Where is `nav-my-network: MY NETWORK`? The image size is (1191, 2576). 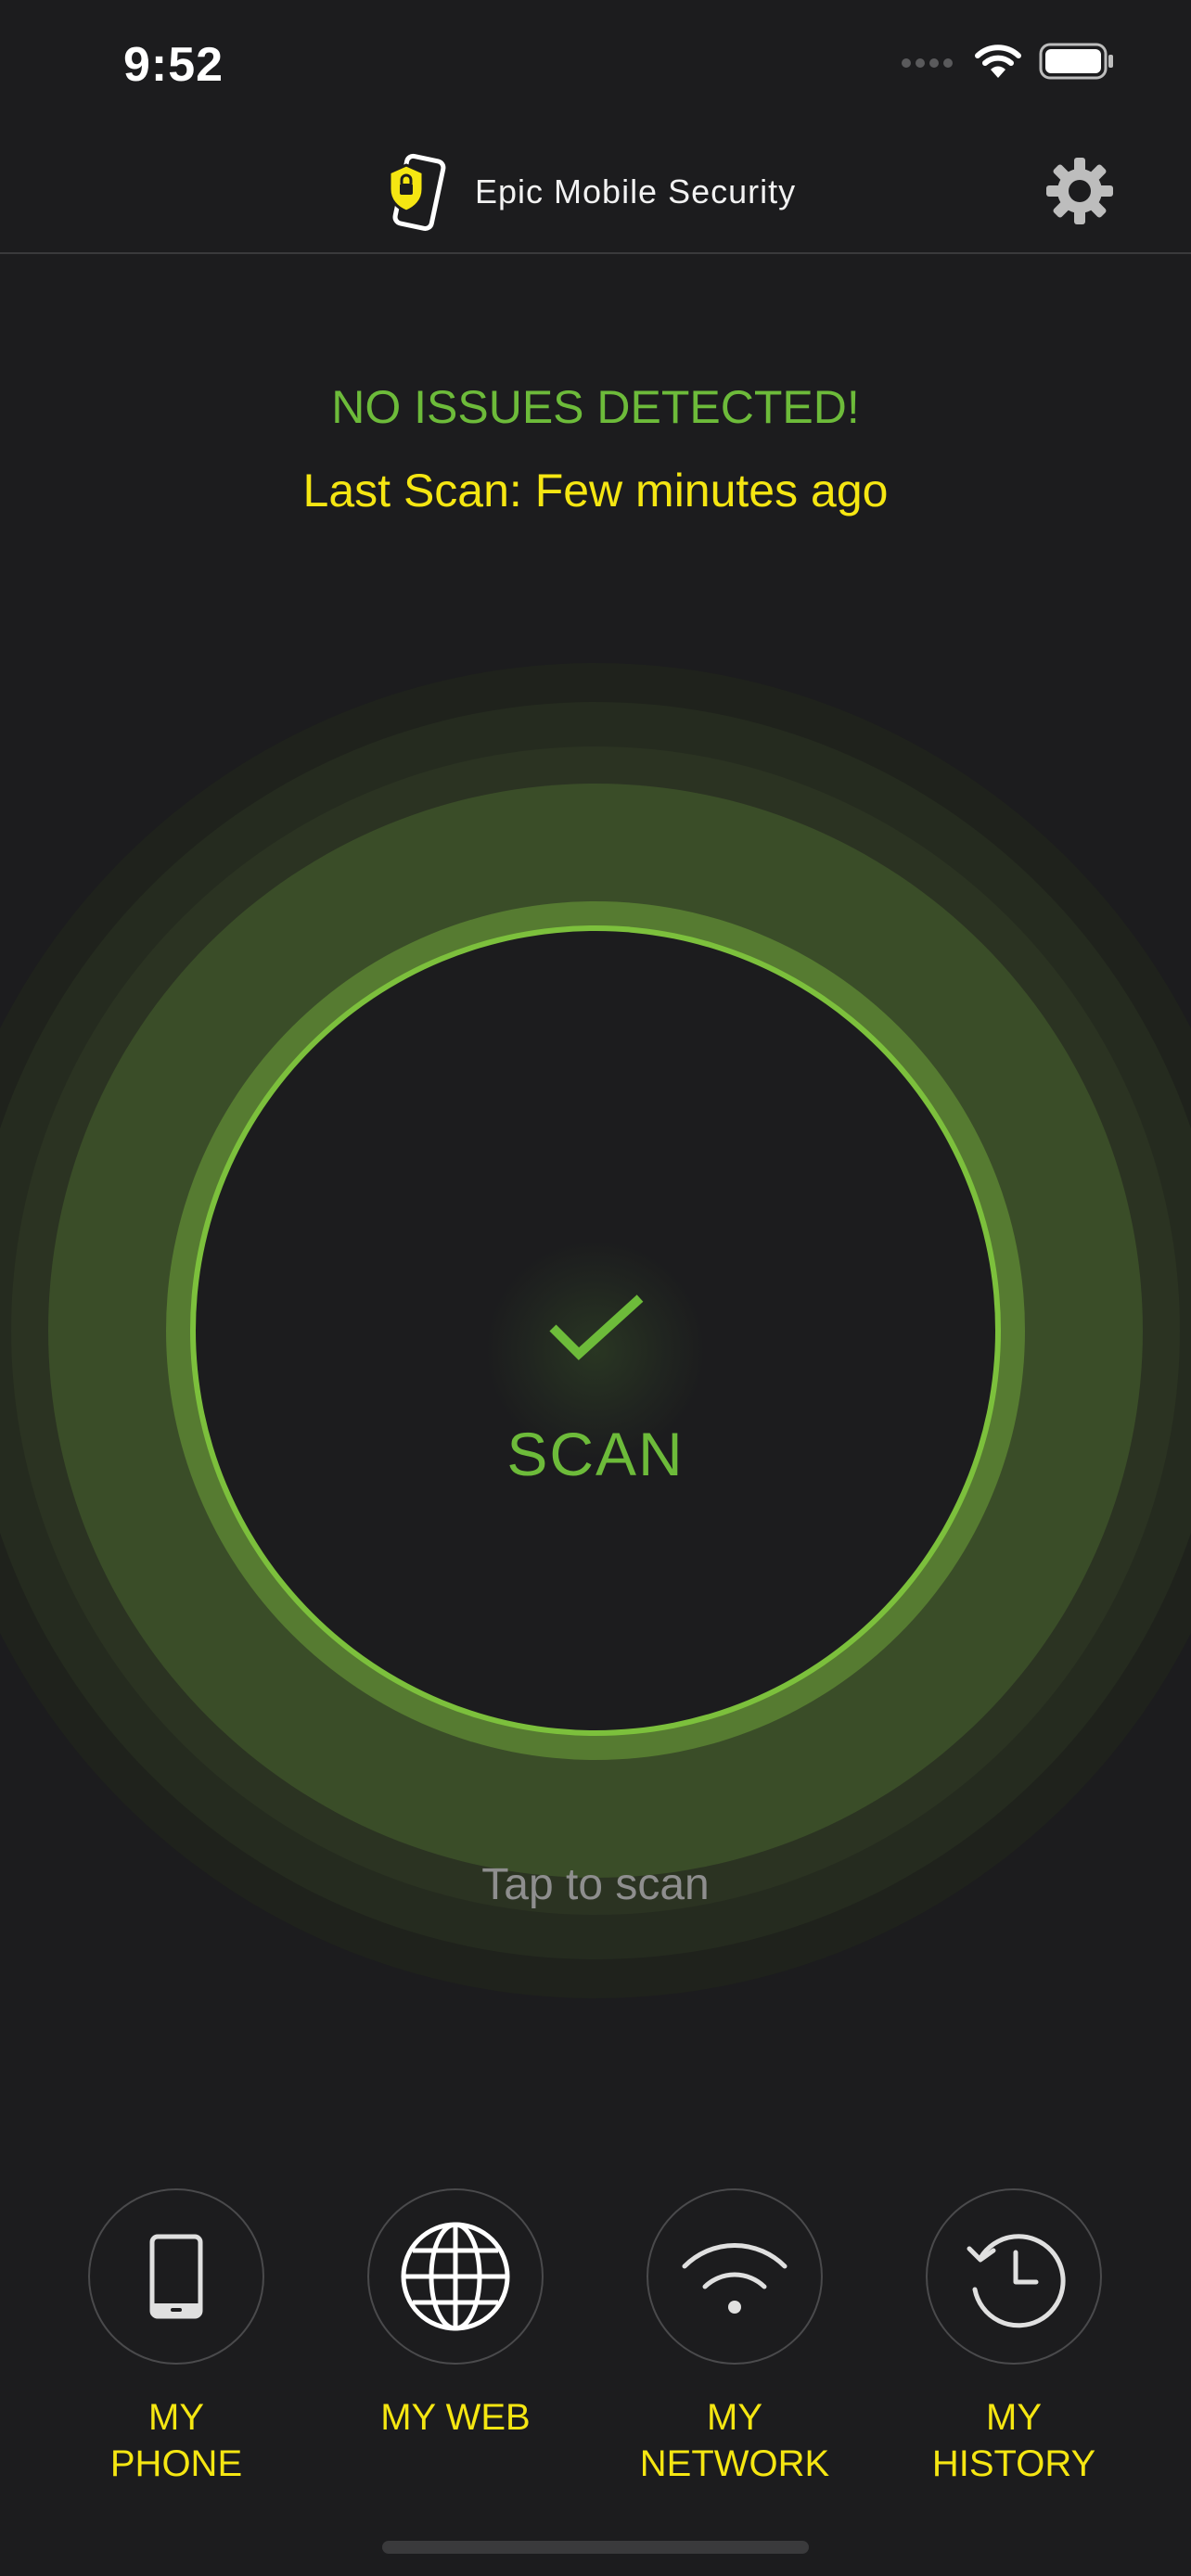
nav-my-network: MY NETWORK is located at coordinates (734, 2338).